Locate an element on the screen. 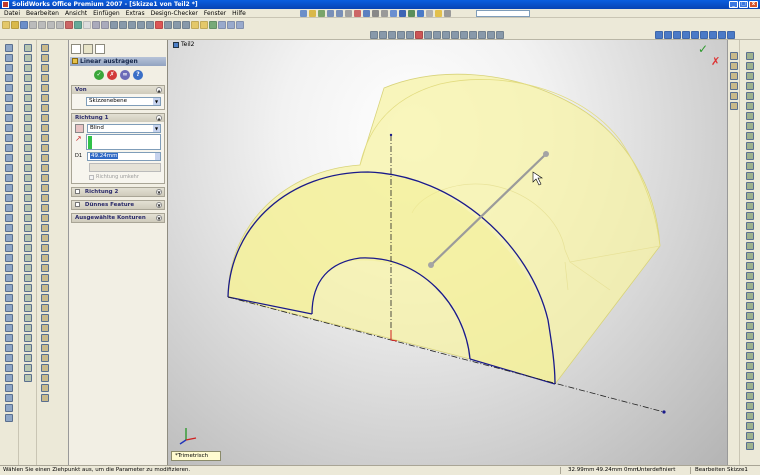  rebuild-icon is located at coordinates (303, 13).